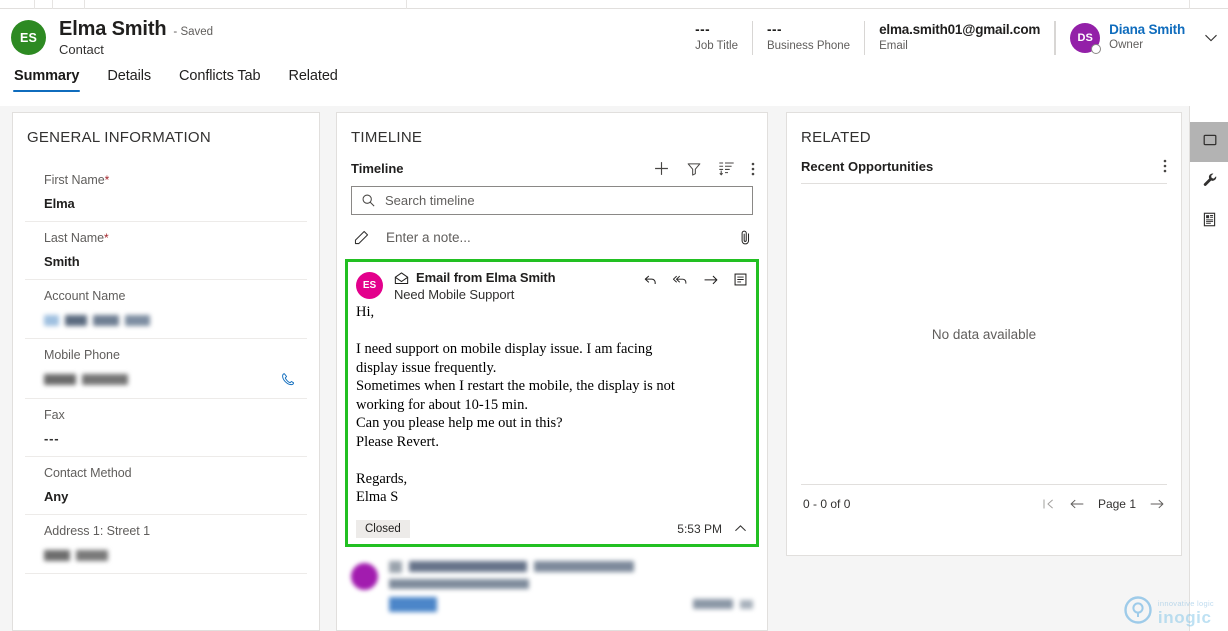 The height and width of the screenshot is (631, 1228). What do you see at coordinates (740, 528) in the screenshot?
I see `chevron-up-icon` at bounding box center [740, 528].